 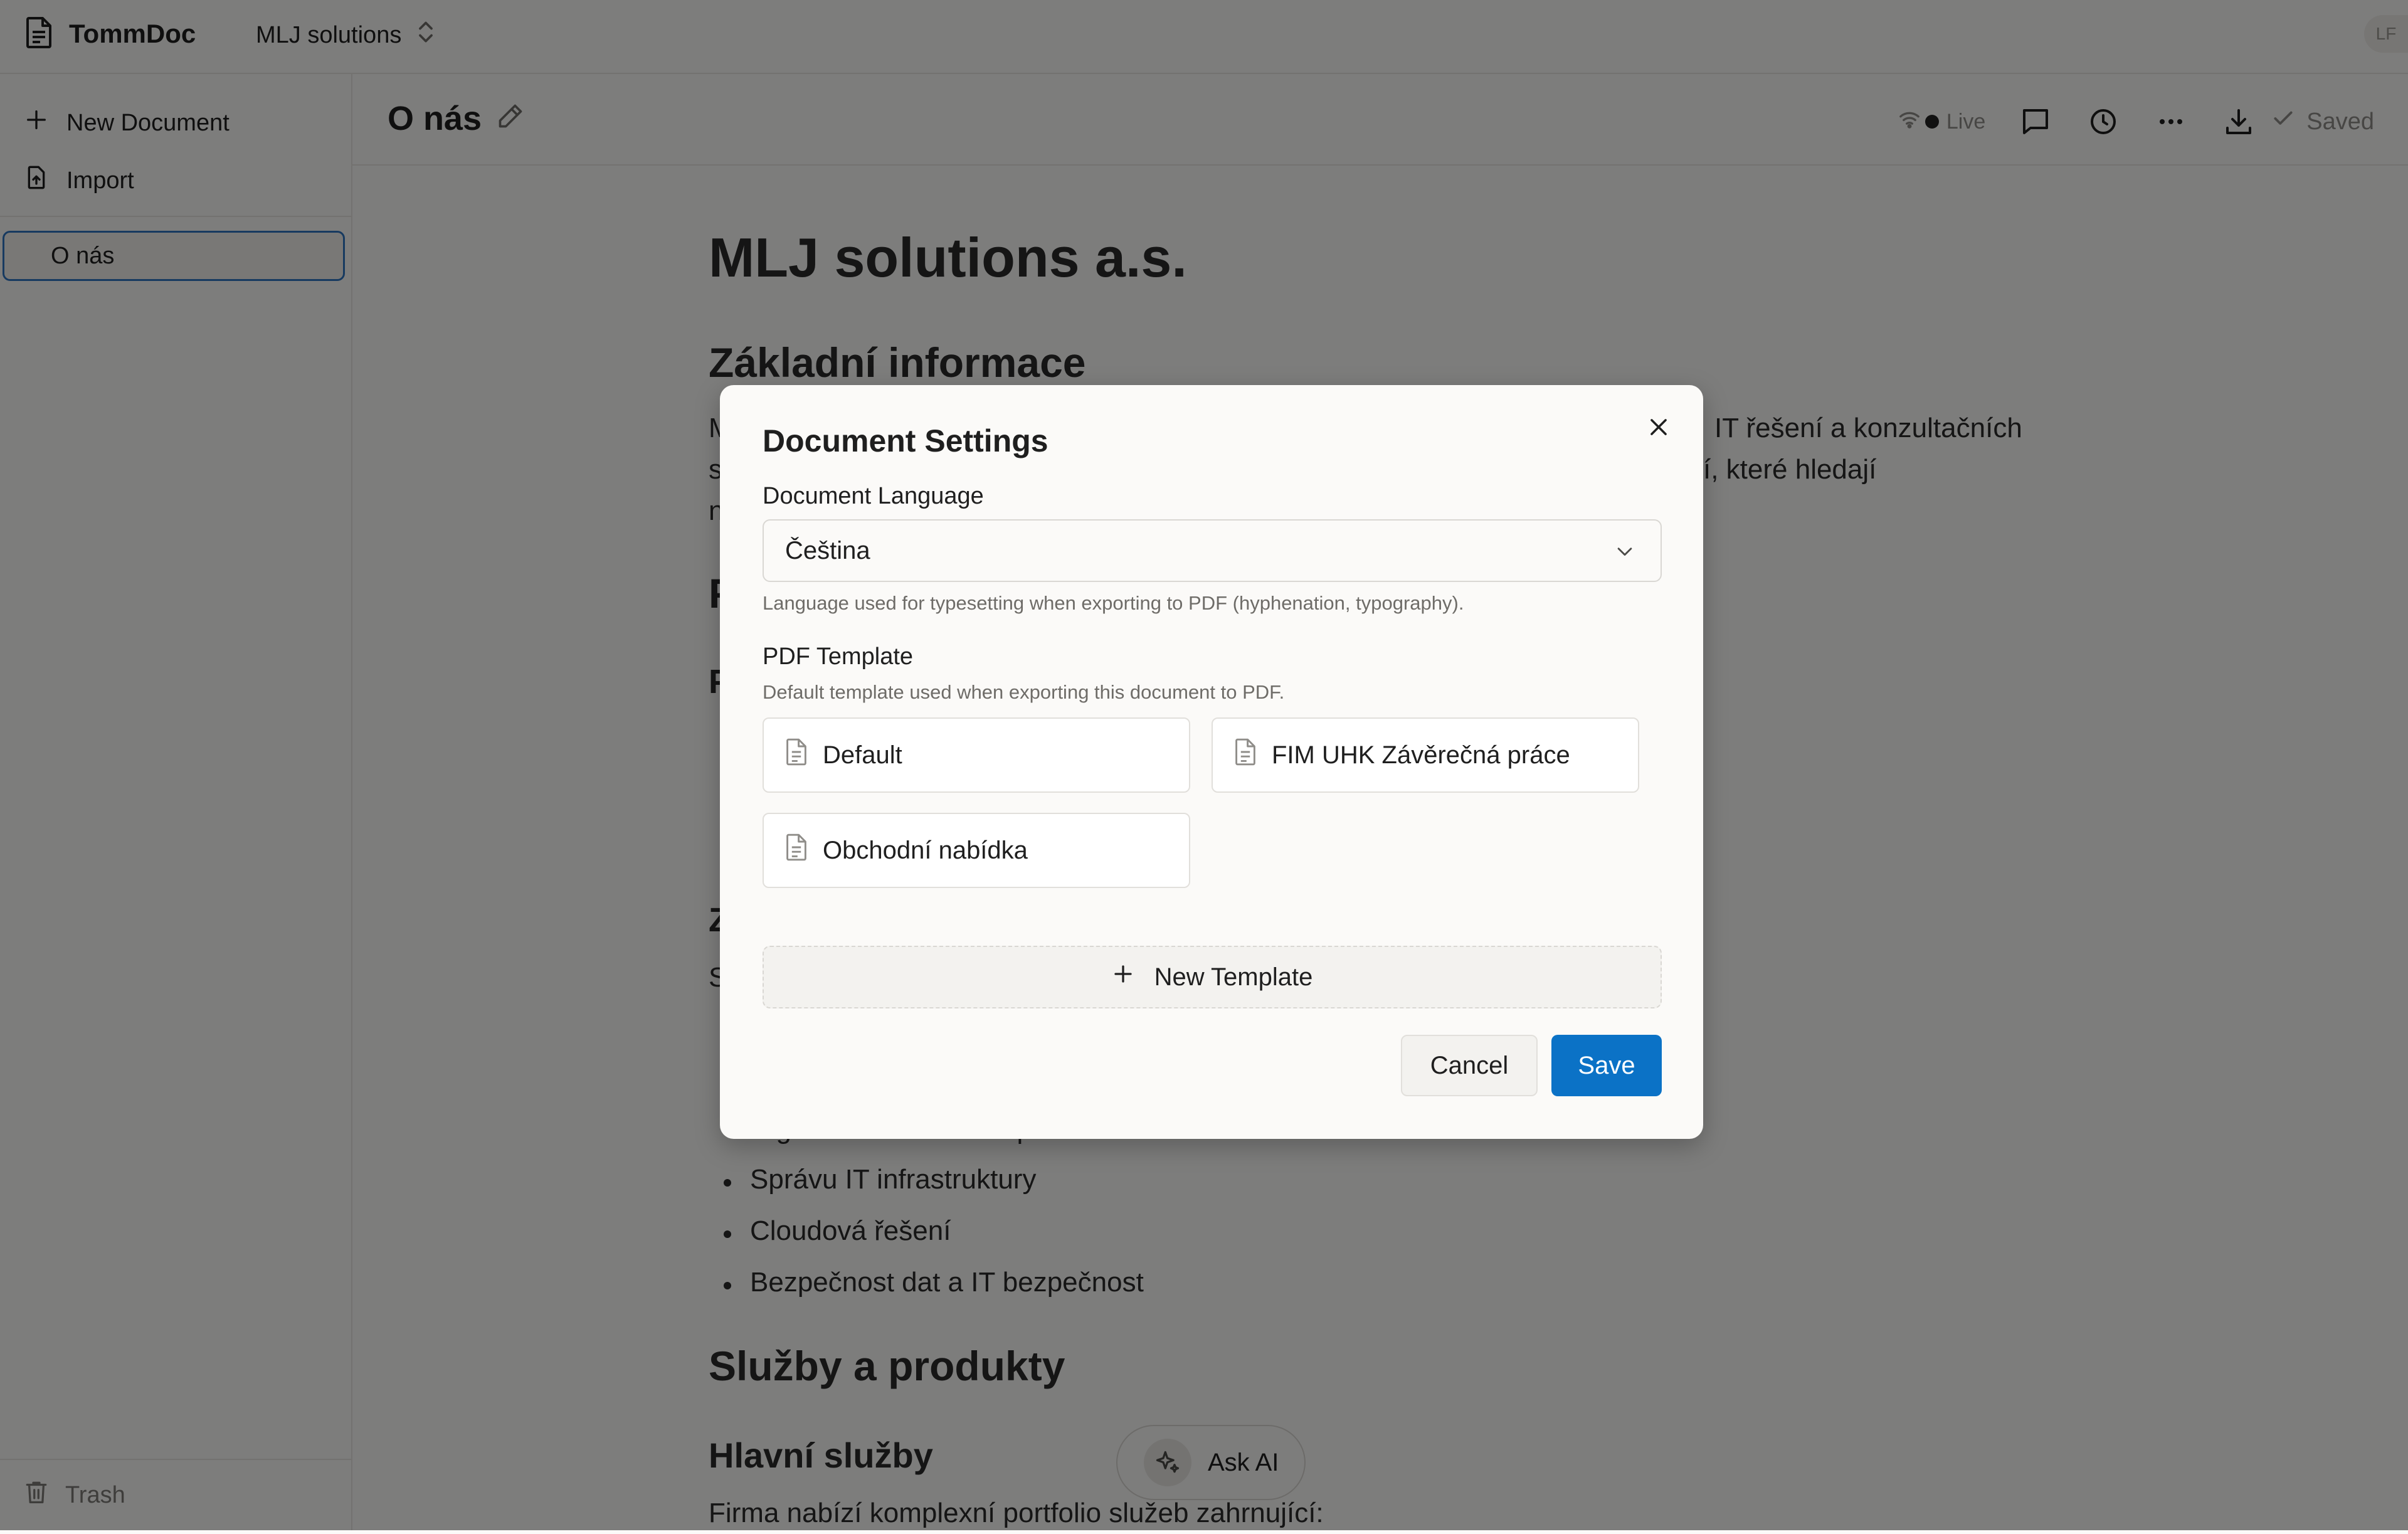 I want to click on close-button, so click(x=1658, y=428).